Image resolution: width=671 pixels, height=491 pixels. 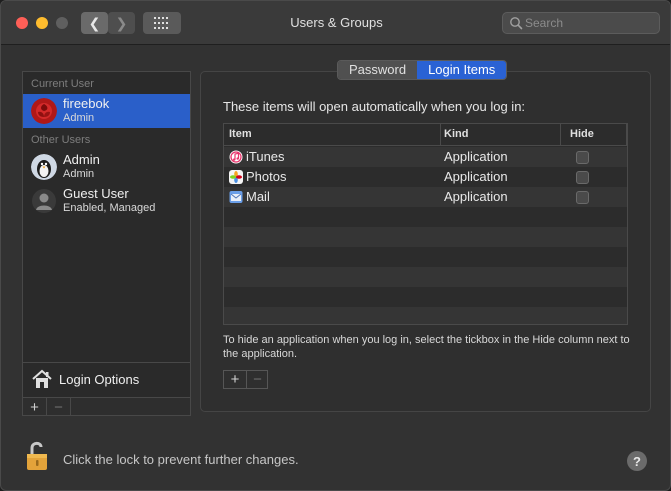 What do you see at coordinates (335, 23) in the screenshot?
I see `title-bar: ❮ ❯ Users & Groups` at bounding box center [335, 23].